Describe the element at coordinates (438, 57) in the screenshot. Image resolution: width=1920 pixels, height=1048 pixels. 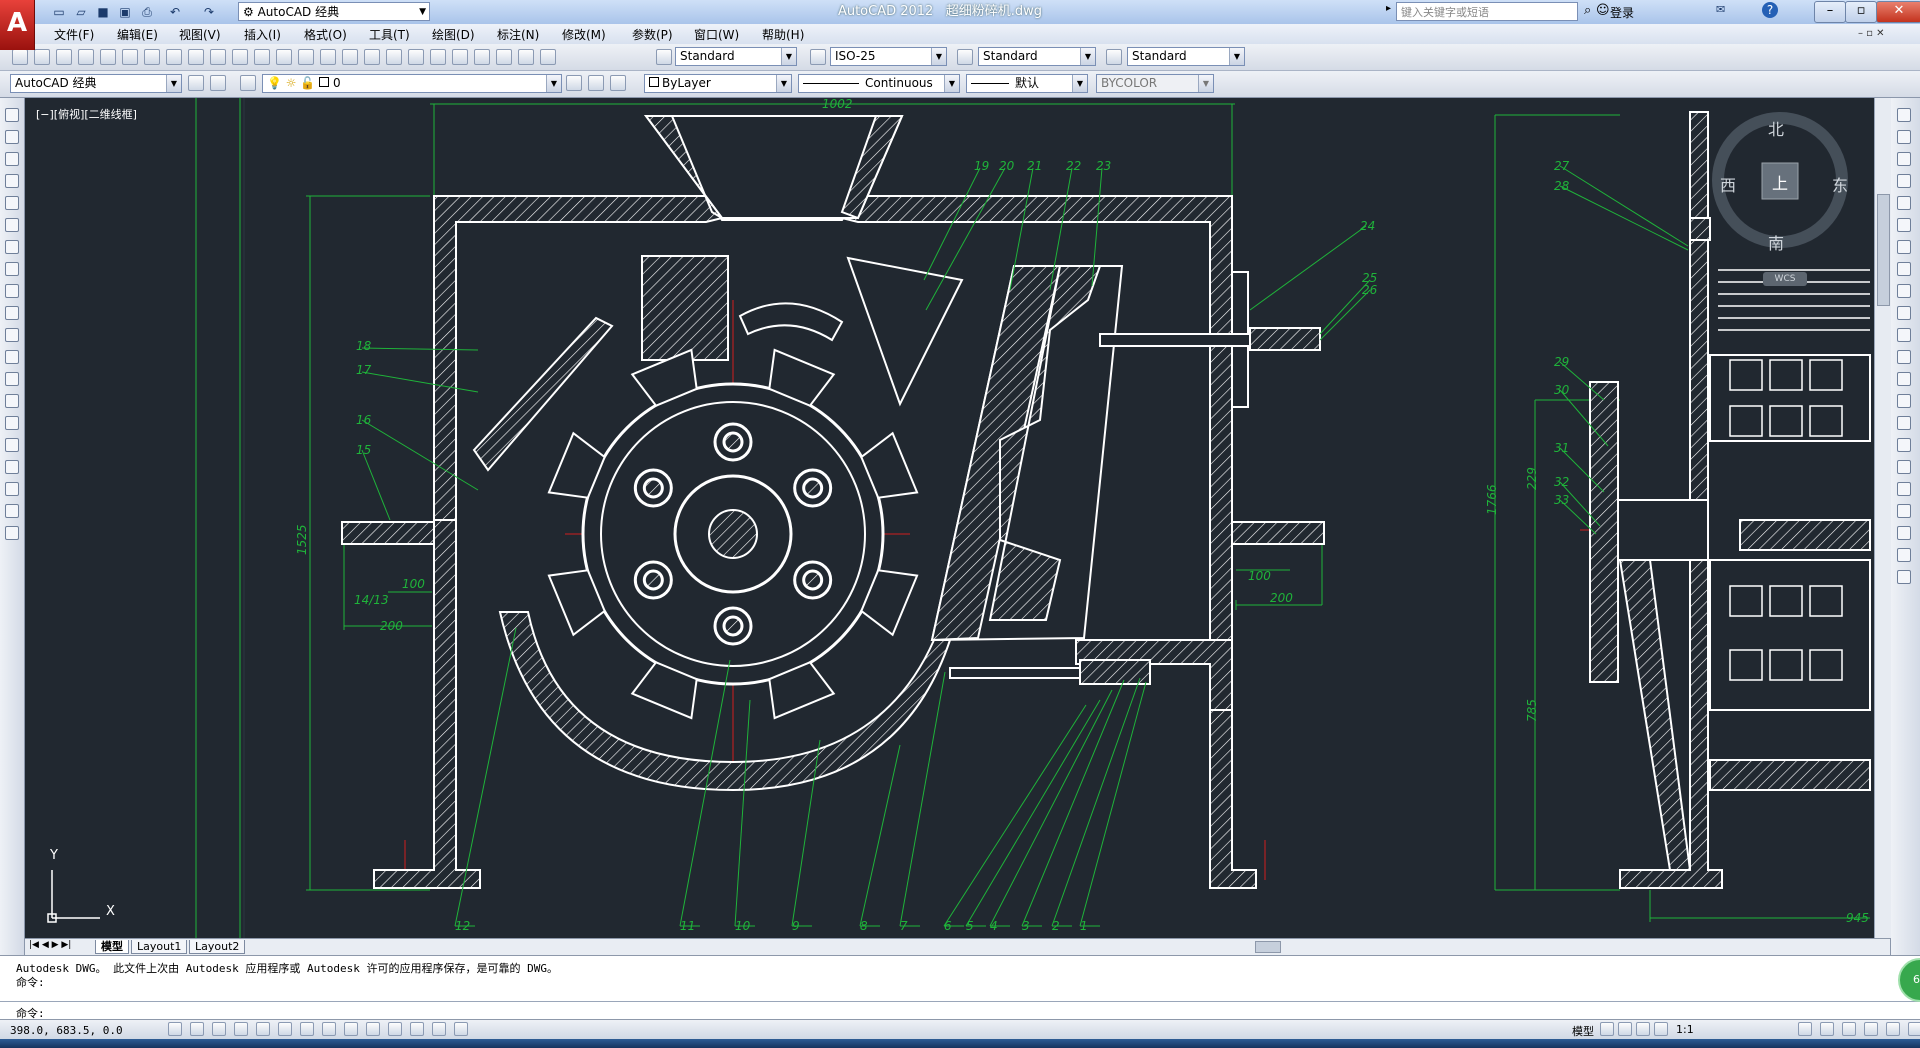
I see `design-center-icon` at that location.